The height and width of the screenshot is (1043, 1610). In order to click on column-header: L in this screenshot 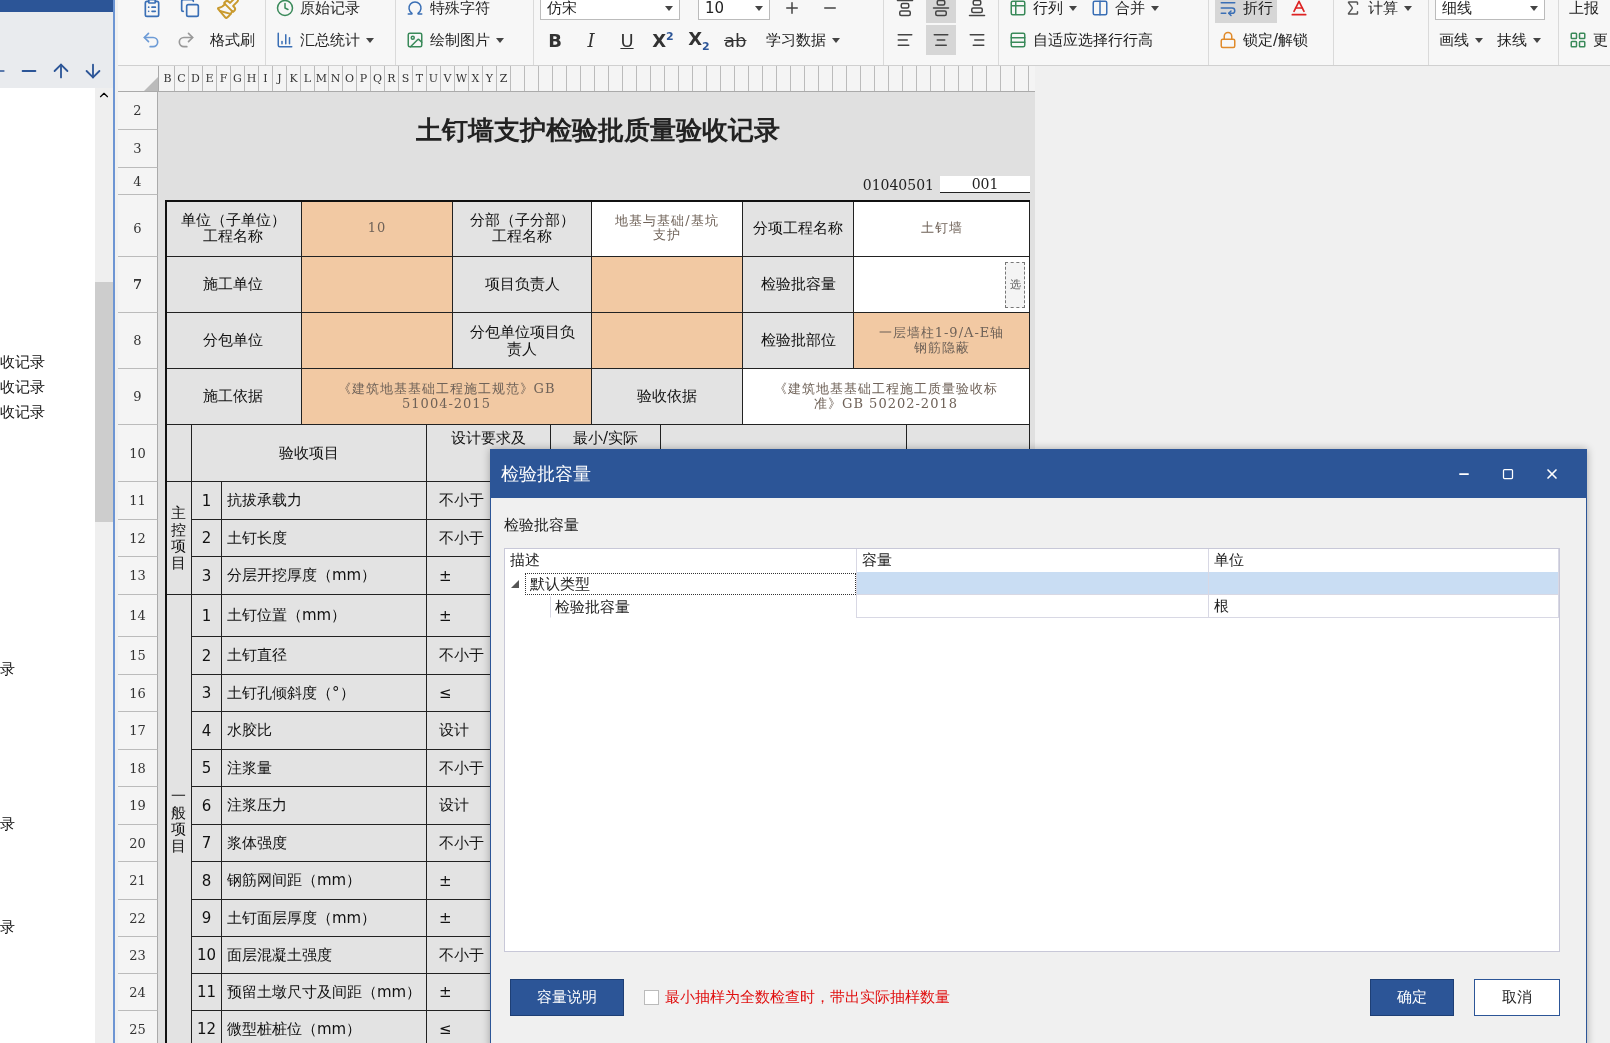, I will do `click(308, 78)`.